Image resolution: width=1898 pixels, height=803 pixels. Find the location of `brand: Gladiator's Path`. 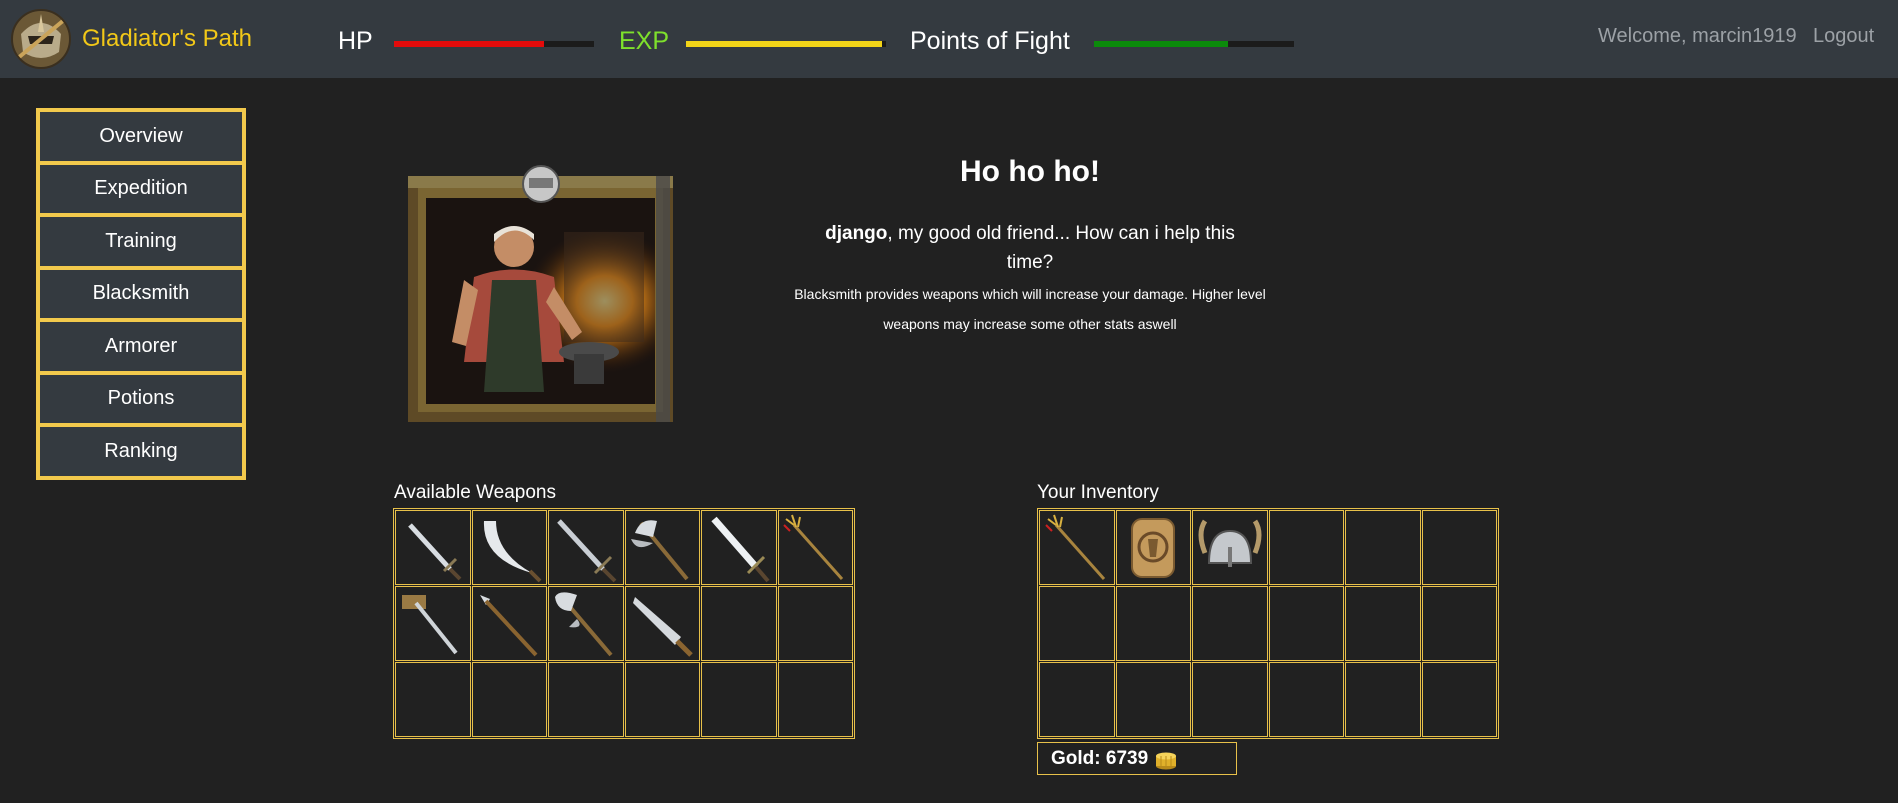

brand: Gladiator's Path is located at coordinates (130, 39).